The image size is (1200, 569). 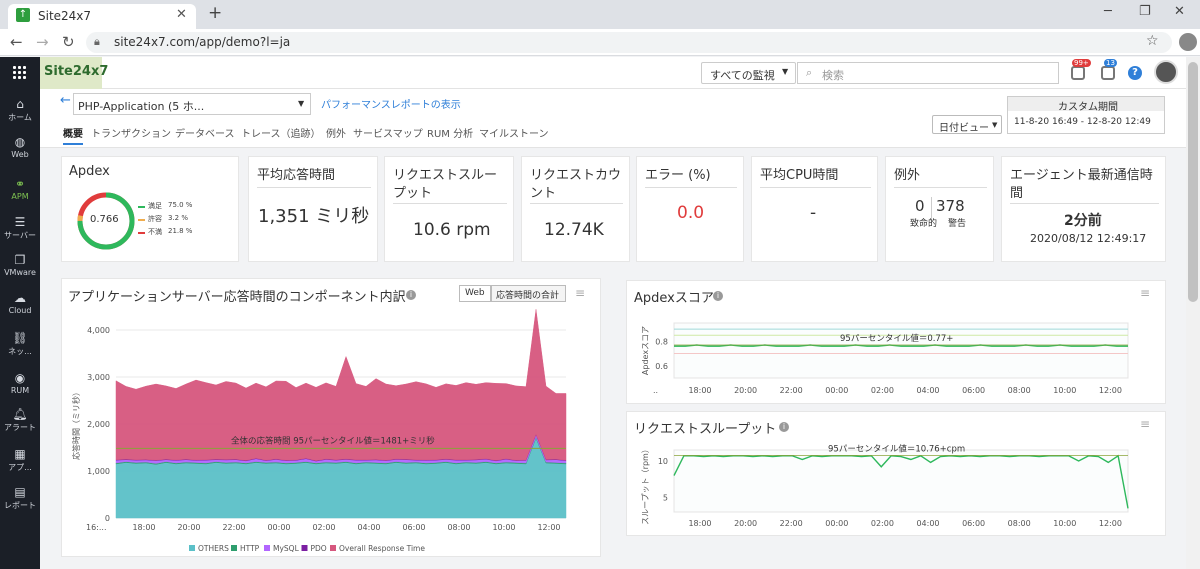 I want to click on plot-area, so click(x=901, y=481).